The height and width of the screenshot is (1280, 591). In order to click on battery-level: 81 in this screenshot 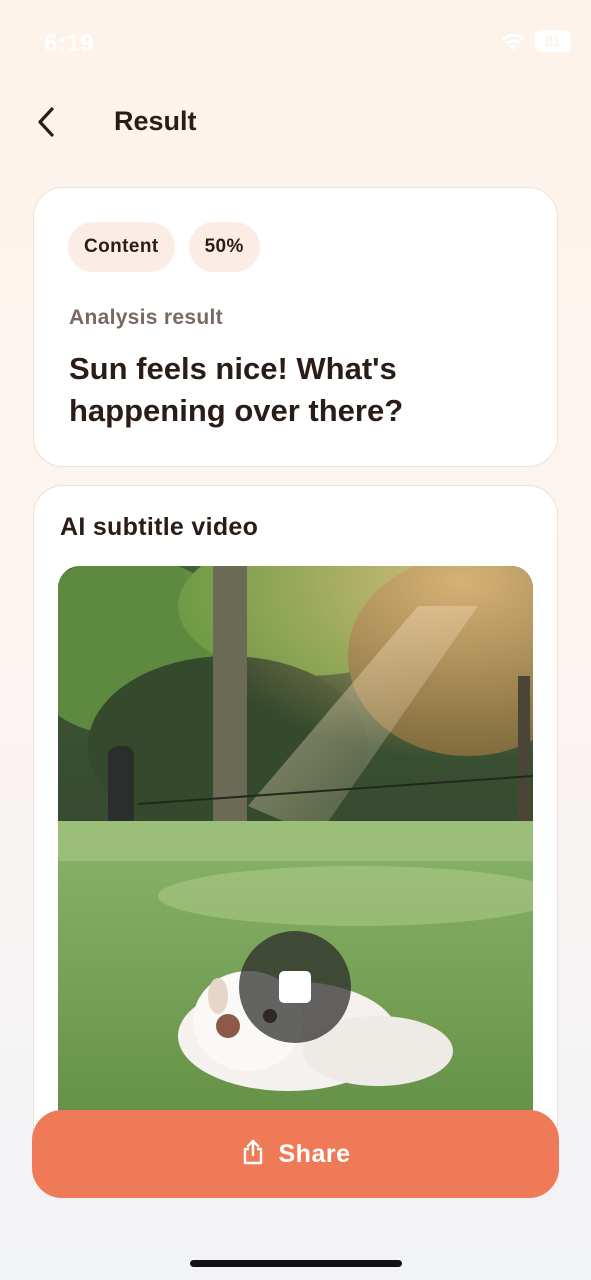, I will do `click(553, 41)`.